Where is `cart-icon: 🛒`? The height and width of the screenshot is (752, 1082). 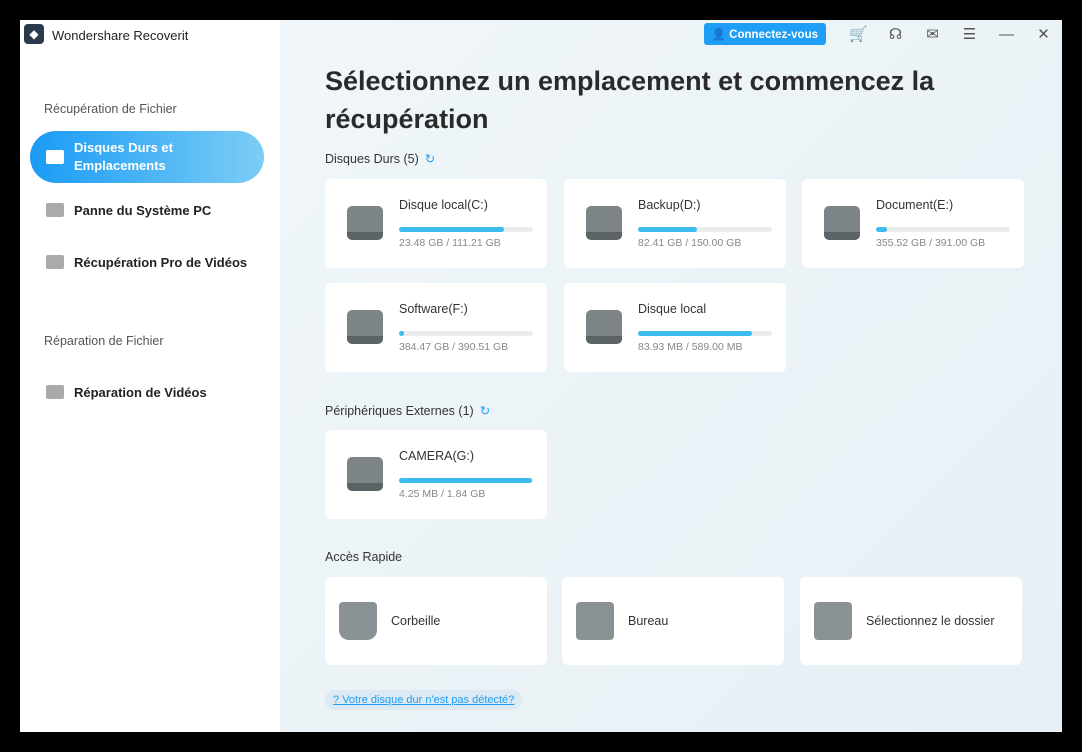
cart-icon: 🛒 is located at coordinates (858, 34).